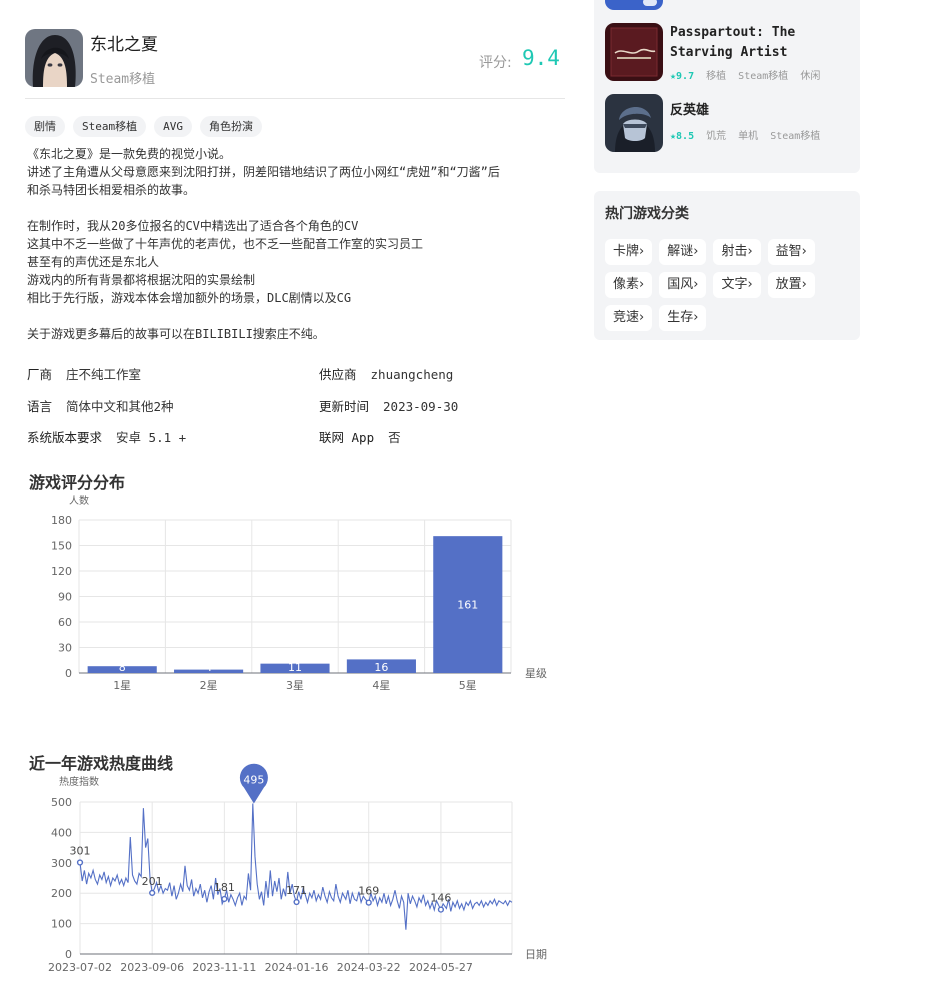 Image resolution: width=937 pixels, height=990 pixels. I want to click on x-tick-label: 2023-07-02, so click(80, 967).